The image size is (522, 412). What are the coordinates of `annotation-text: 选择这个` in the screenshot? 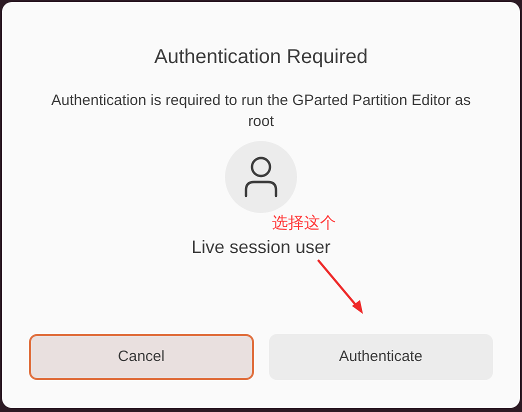 It's located at (304, 223).